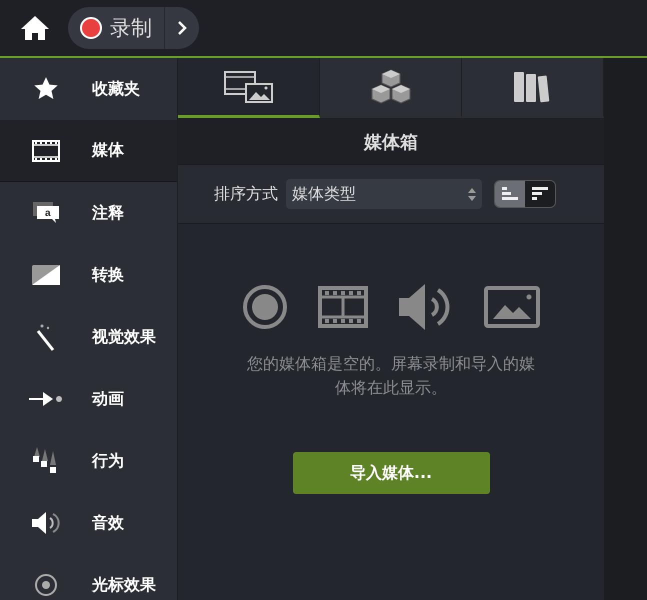 This screenshot has width=647, height=600. What do you see at coordinates (88, 577) in the screenshot?
I see `sidebar-item: 光标效果` at bounding box center [88, 577].